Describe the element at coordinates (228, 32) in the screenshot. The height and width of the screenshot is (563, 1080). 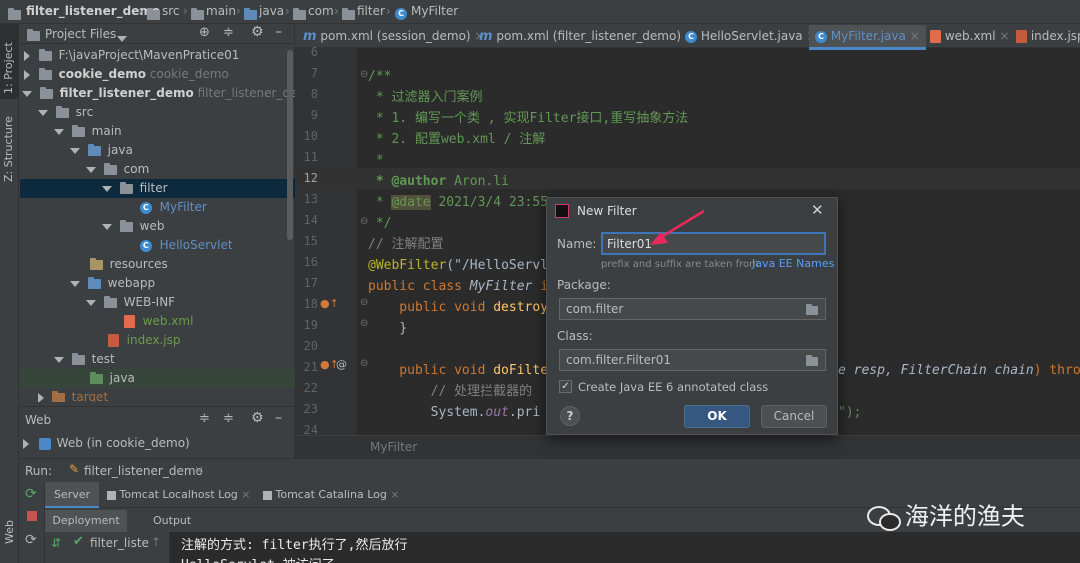
I see `collapse-icon: ≑` at that location.